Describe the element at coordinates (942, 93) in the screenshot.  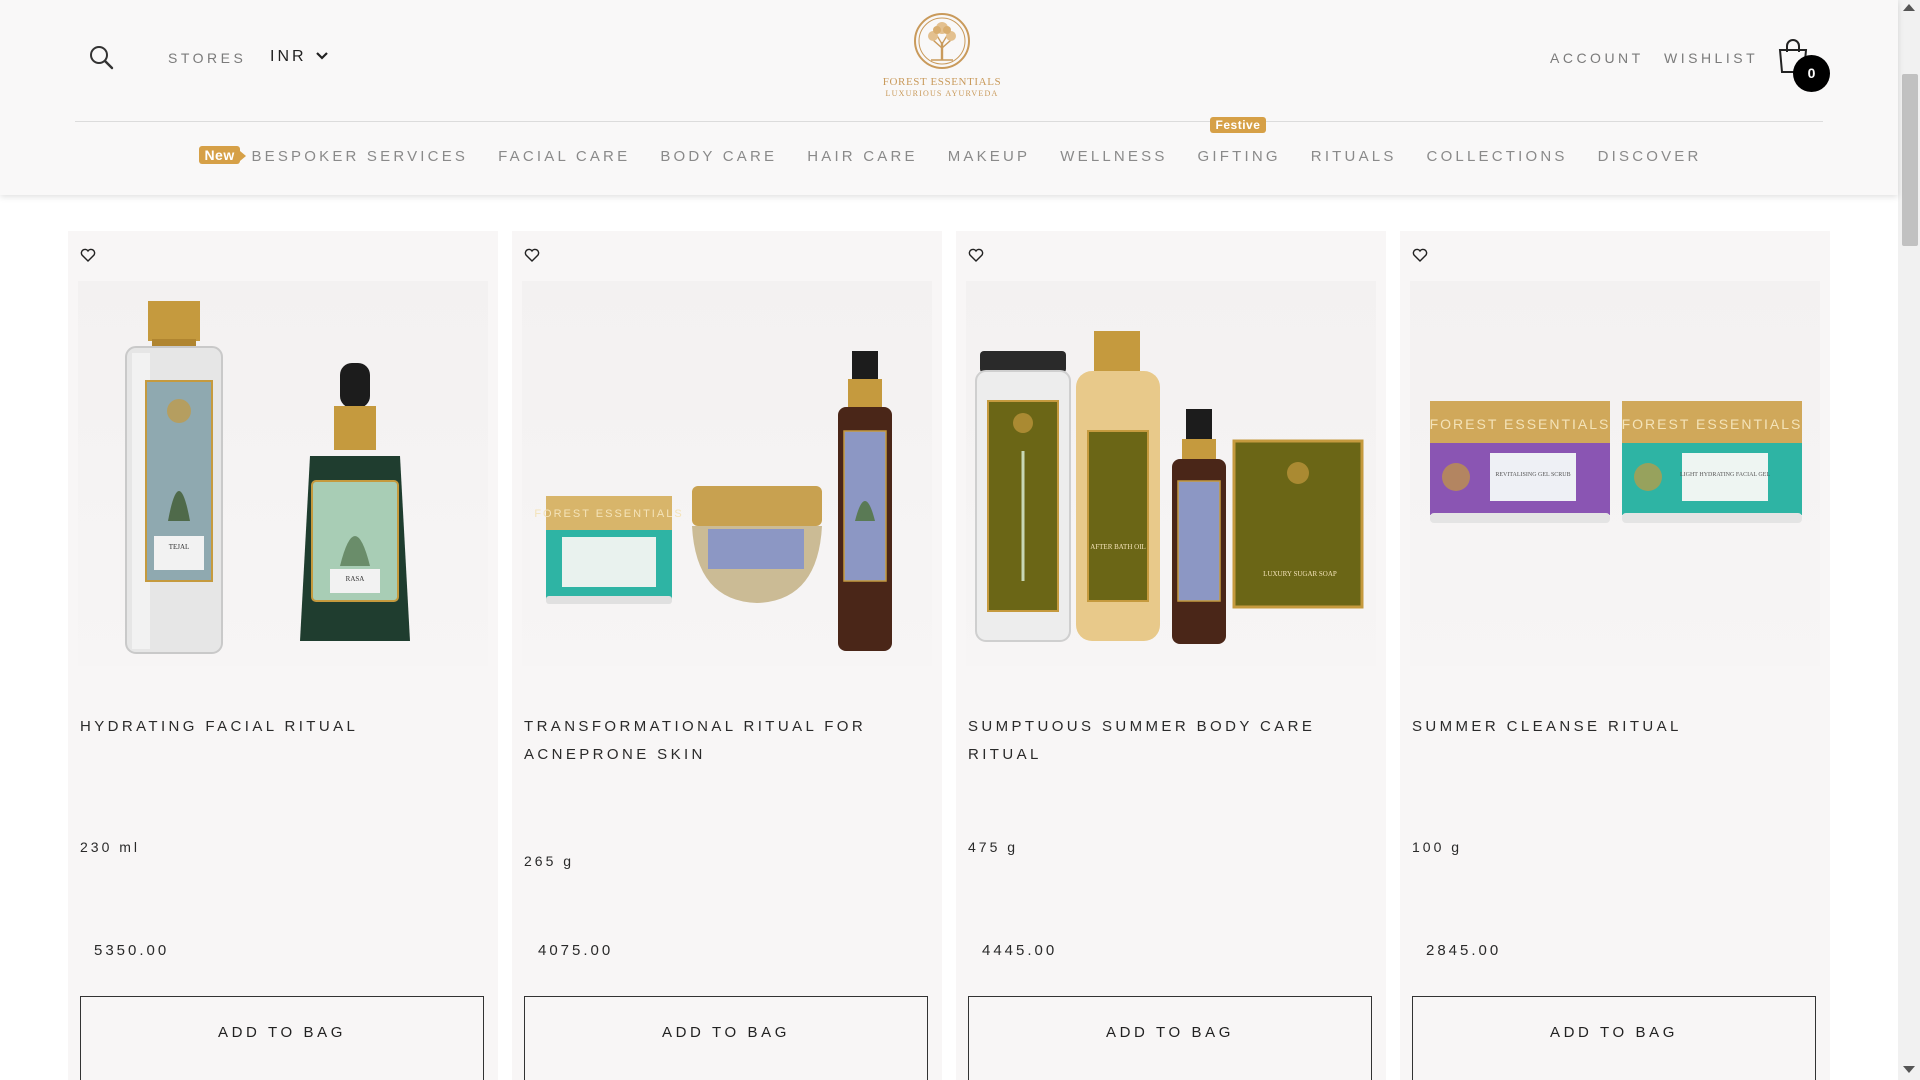
I see `logo-tagline: LUXURIOUS AYURVEDA` at that location.